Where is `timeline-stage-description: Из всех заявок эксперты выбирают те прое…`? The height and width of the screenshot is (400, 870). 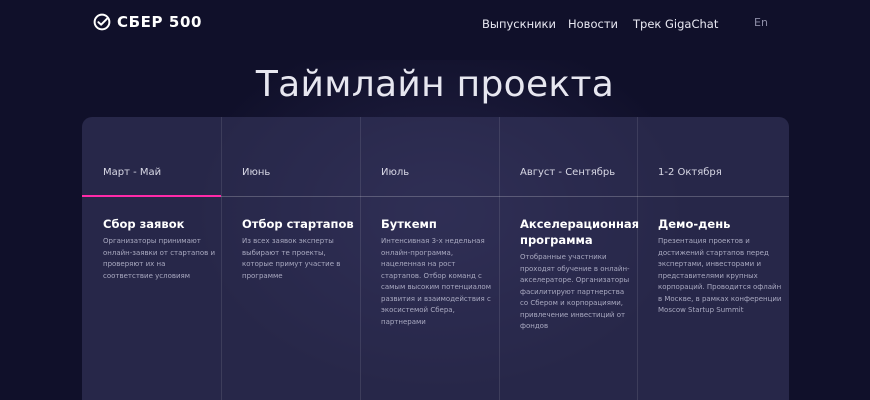 timeline-stage-description: Из всех заявок эксперты выбирают те прое… is located at coordinates (291, 258).